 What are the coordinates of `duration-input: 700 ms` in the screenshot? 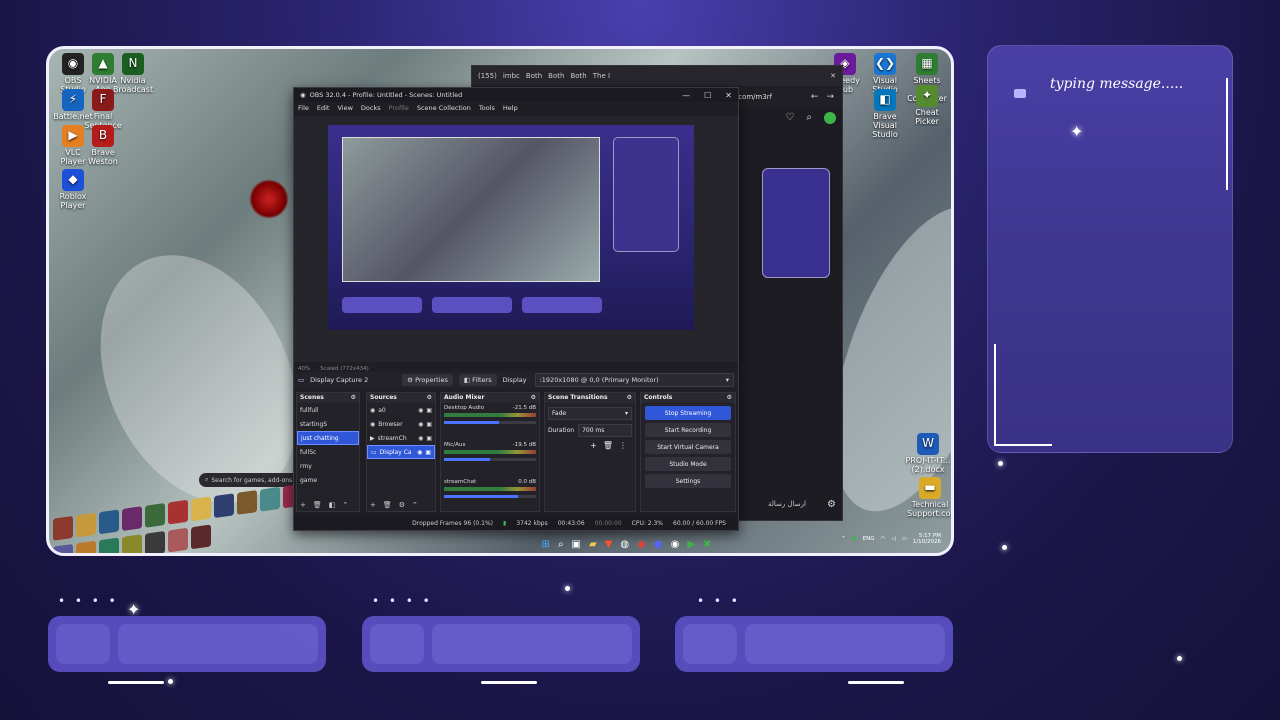 It's located at (605, 430).